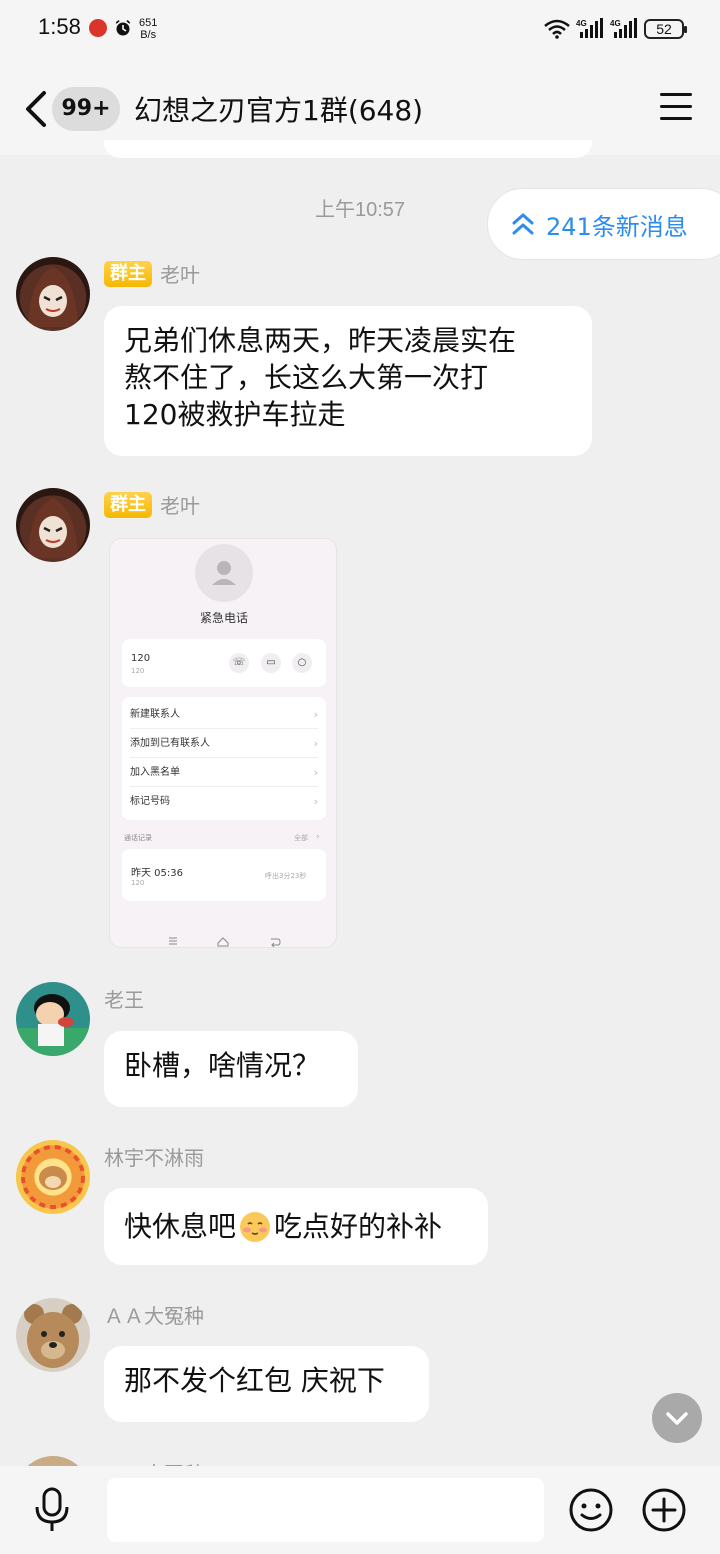 This screenshot has height=1554, width=720. What do you see at coordinates (325, 1510) in the screenshot?
I see `message-input` at bounding box center [325, 1510].